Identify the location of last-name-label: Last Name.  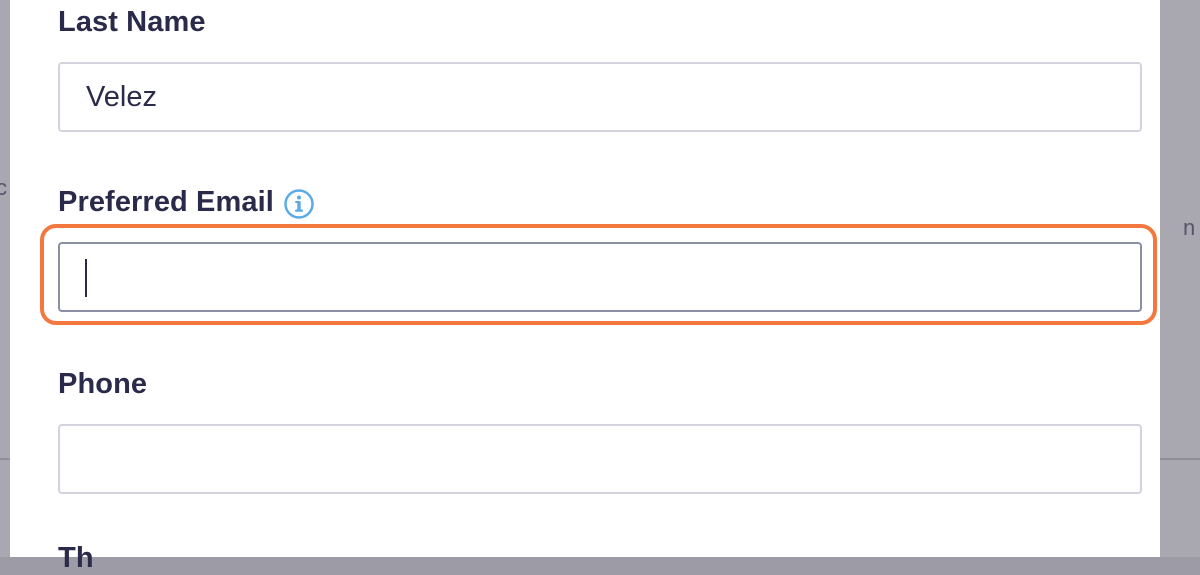
(132, 22).